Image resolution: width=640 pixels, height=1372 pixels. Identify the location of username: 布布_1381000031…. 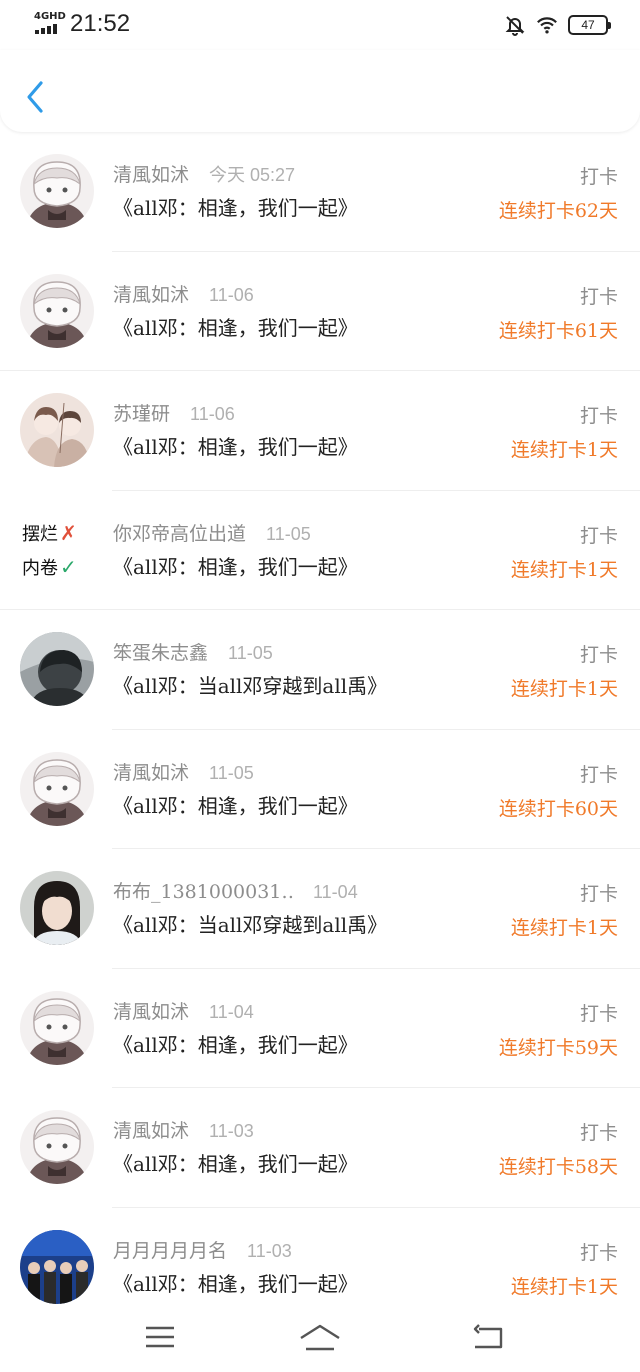
(203, 890).